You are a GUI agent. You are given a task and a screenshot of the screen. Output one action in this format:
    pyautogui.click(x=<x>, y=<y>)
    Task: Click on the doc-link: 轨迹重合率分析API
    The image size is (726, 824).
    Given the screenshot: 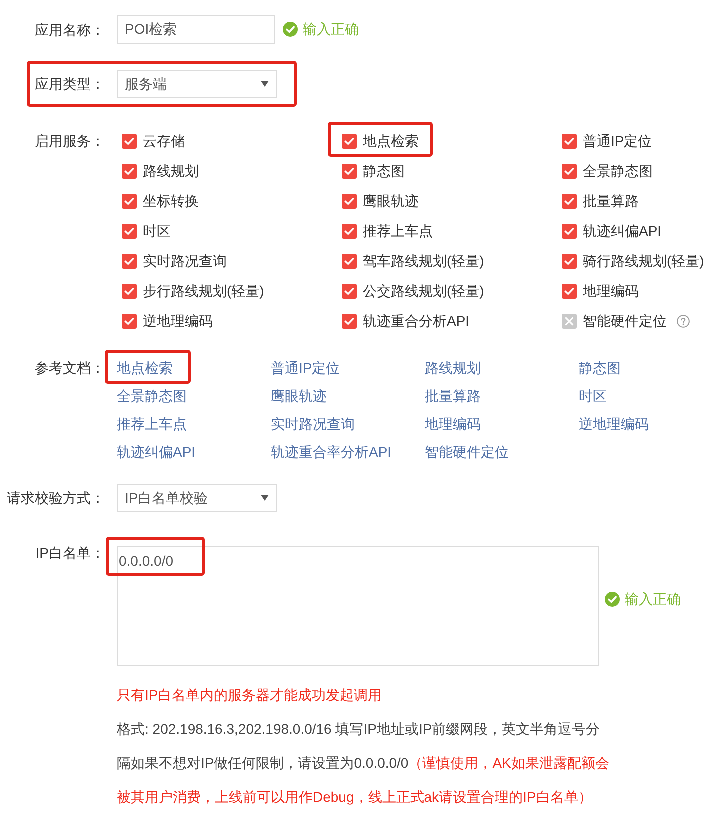 What is the action you would take?
    pyautogui.click(x=331, y=452)
    